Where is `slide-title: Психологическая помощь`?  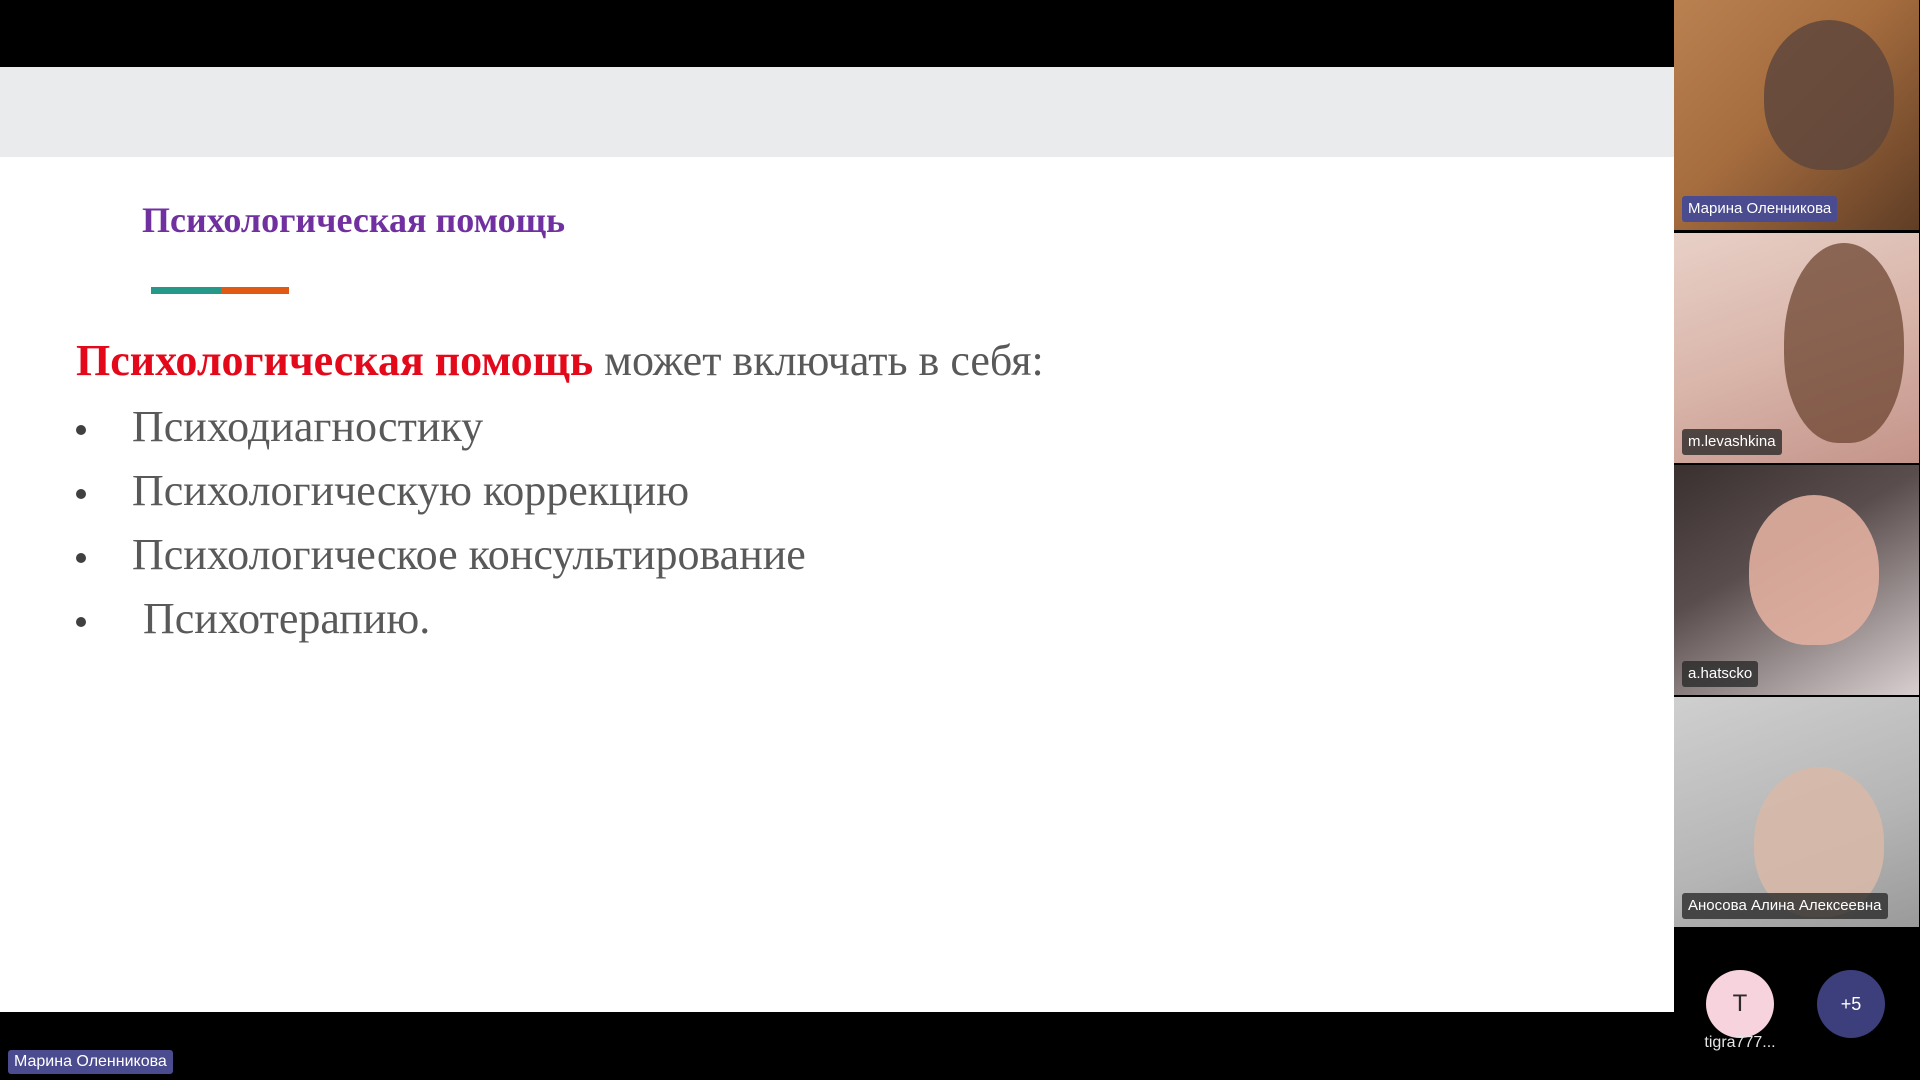 slide-title: Психологическая помощь is located at coordinates (354, 220).